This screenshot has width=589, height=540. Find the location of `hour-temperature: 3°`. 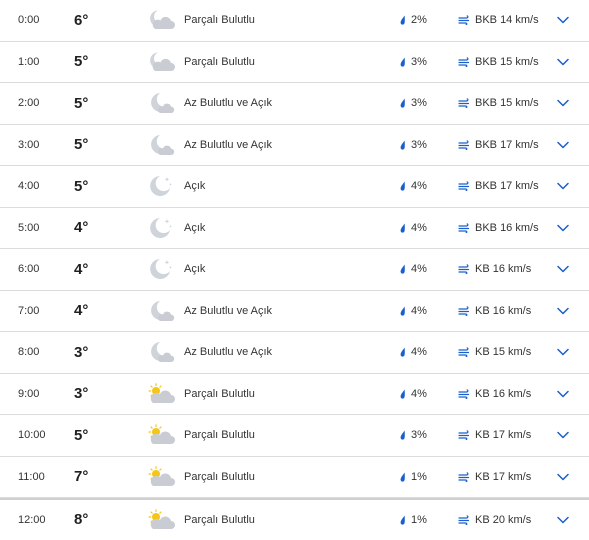

hour-temperature: 3° is located at coordinates (81, 394).